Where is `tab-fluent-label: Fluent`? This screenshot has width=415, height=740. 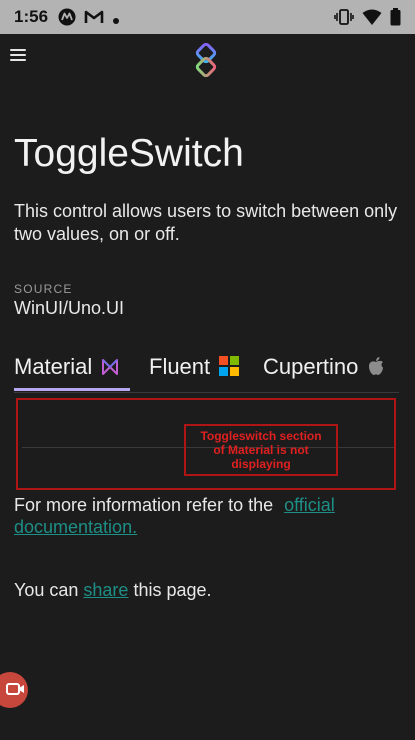
tab-fluent-label: Fluent is located at coordinates (180, 366).